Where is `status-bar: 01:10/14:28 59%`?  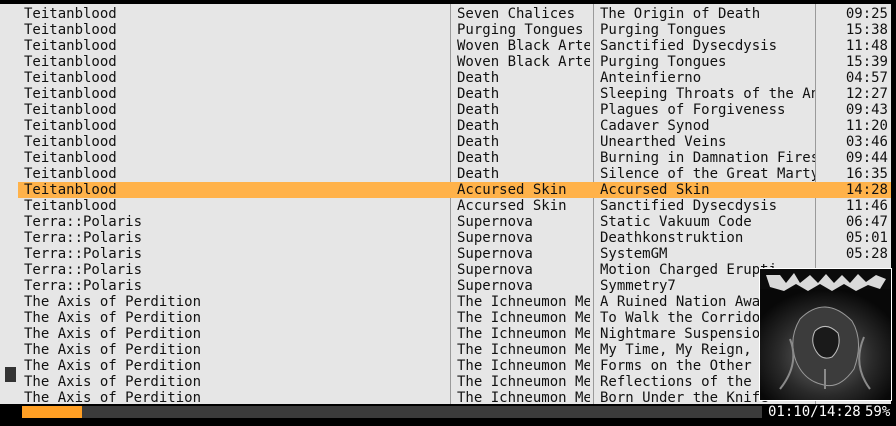 status-bar: 01:10/14:28 59% is located at coordinates (457, 412).